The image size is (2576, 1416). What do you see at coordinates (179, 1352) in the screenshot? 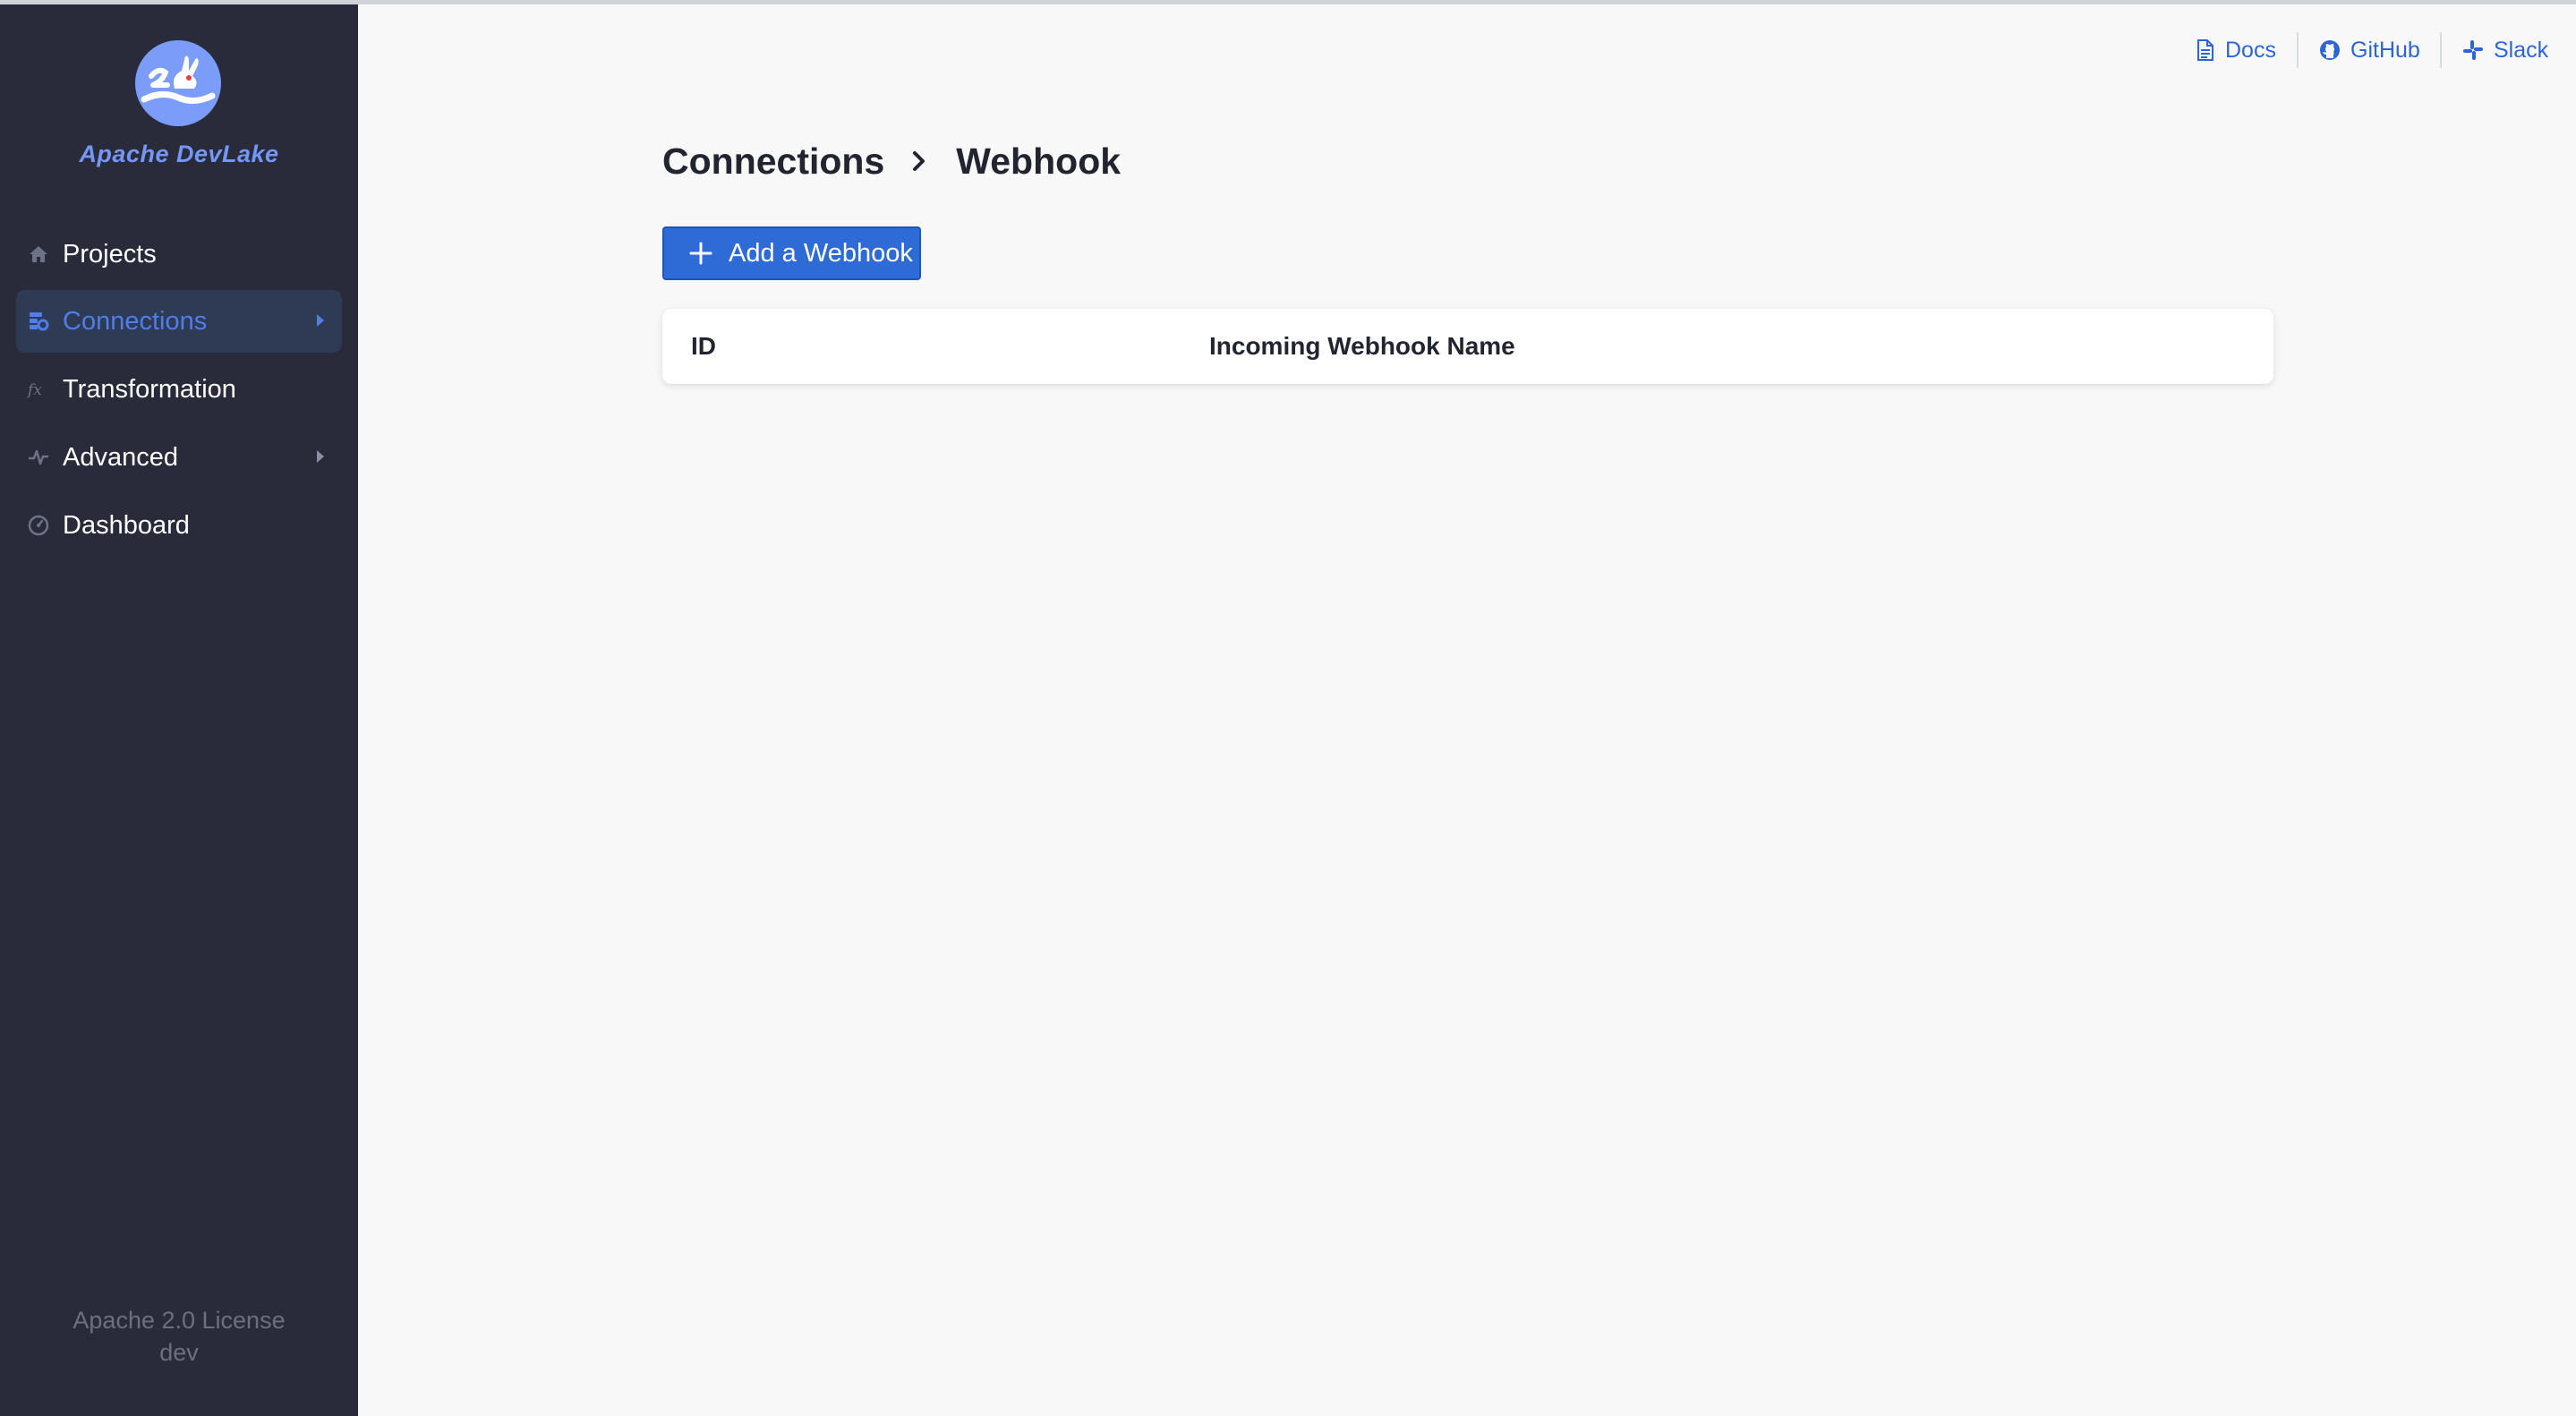
I see `version-text: dev` at bounding box center [179, 1352].